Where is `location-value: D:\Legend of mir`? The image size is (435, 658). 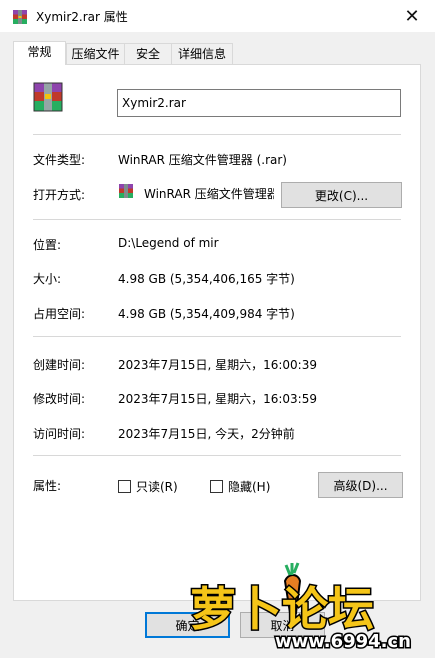
location-value: D:\Legend of mir is located at coordinates (168, 243).